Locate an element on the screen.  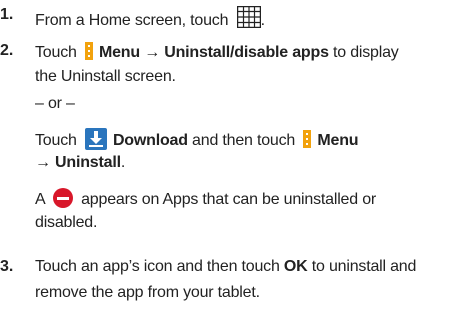
step-number: 3. is located at coordinates (7, 266).